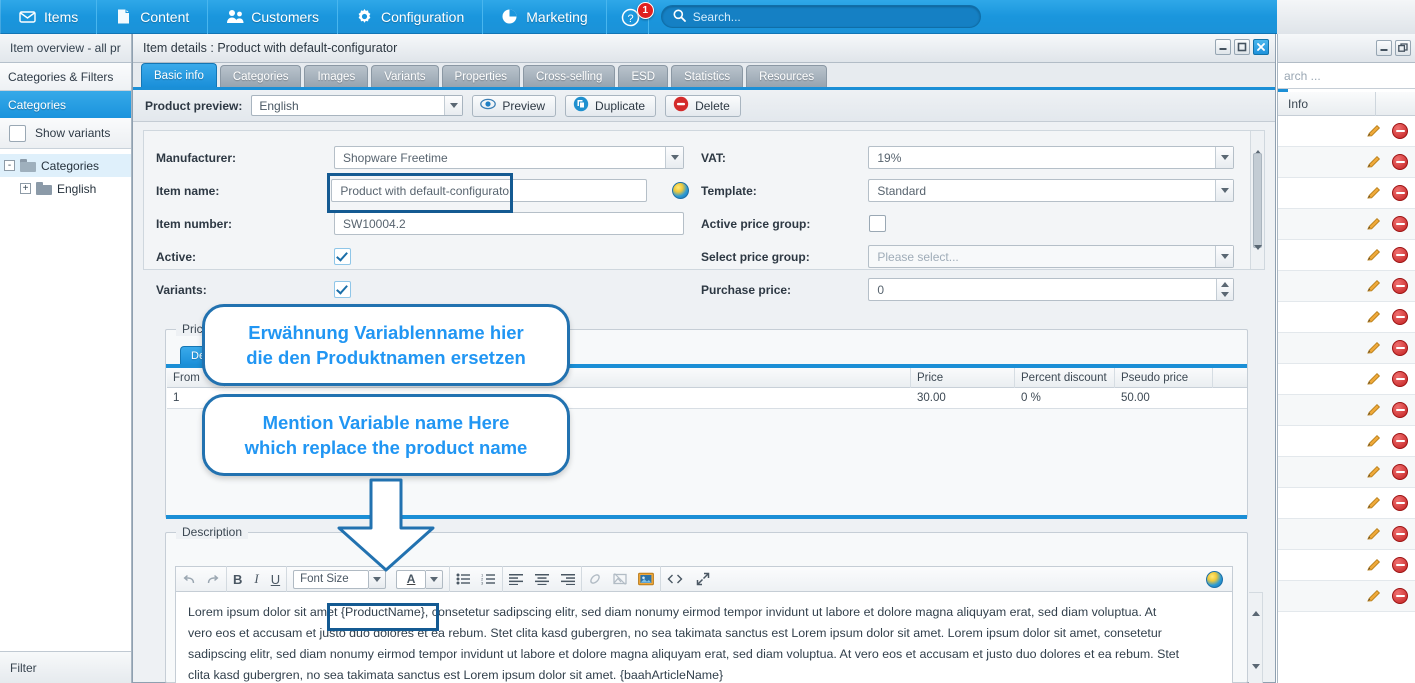 The width and height of the screenshot is (1415, 683). Describe the element at coordinates (212, 579) in the screenshot. I see `redo-icon` at that location.